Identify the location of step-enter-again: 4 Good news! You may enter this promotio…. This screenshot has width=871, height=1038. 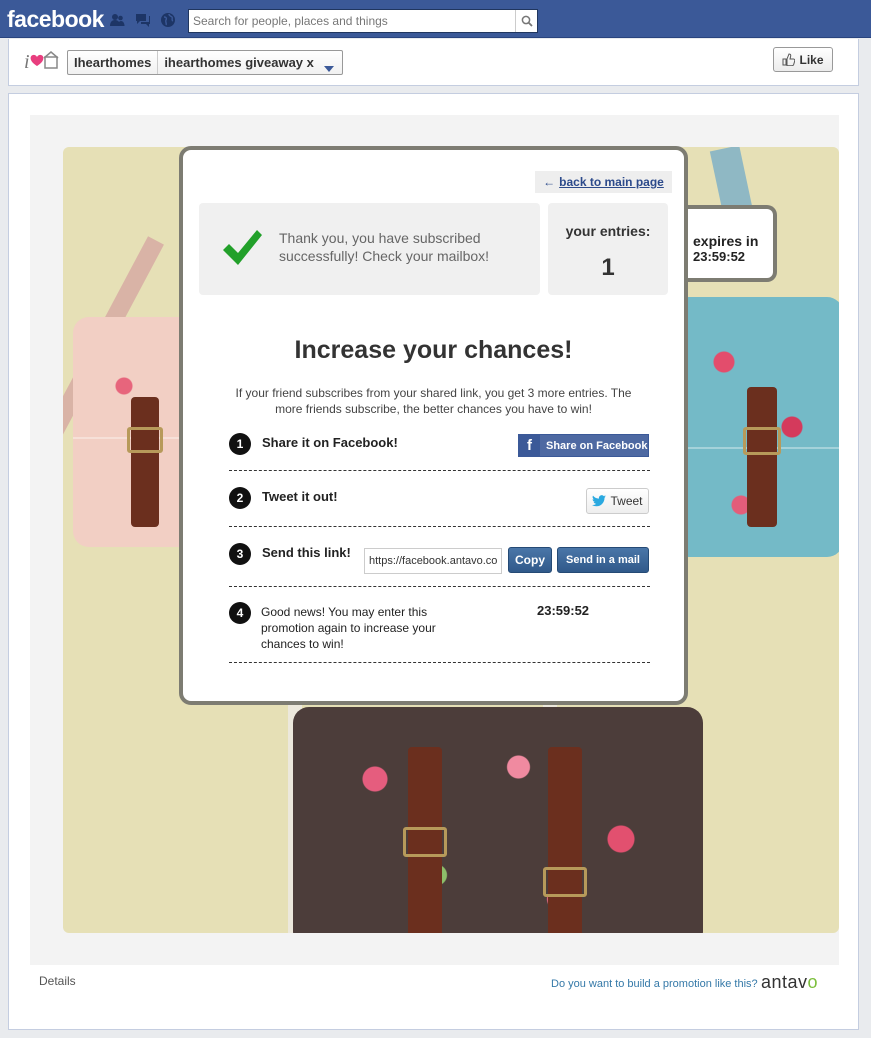
(439, 629).